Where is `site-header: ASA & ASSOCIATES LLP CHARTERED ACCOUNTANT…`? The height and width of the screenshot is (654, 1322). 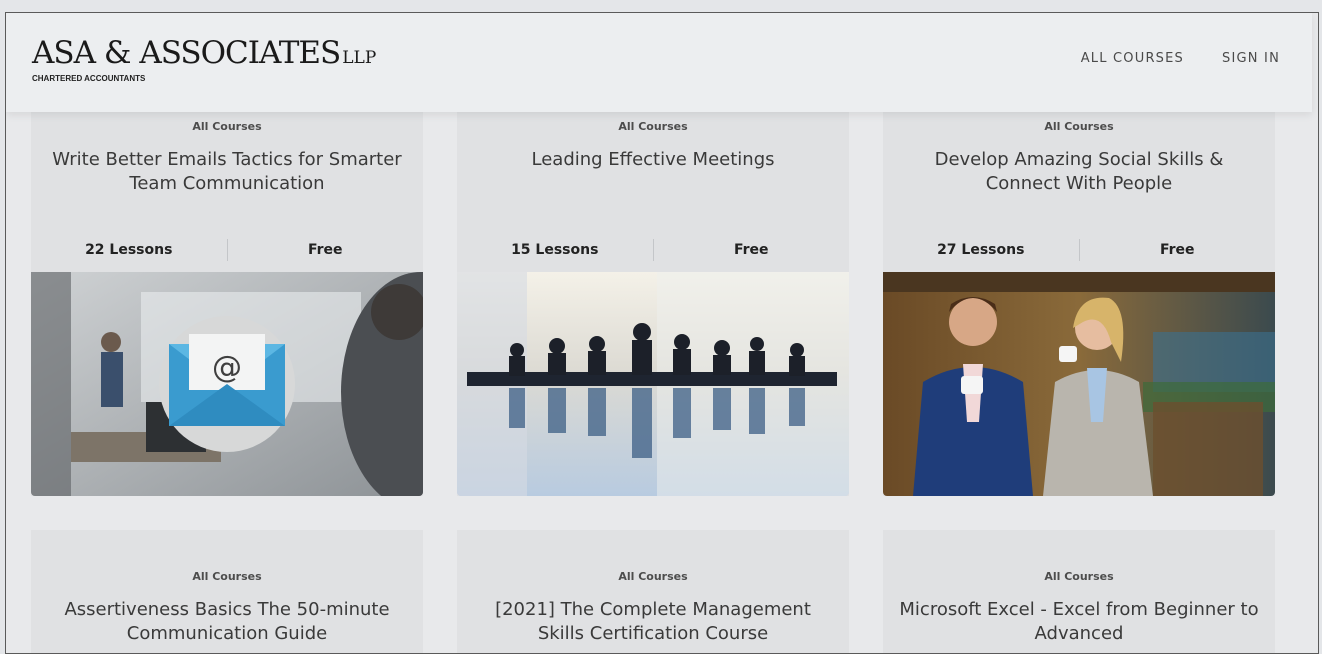
site-header: ASA & ASSOCIATES LLP CHARTERED ACCOUNTANT… is located at coordinates (659, 62).